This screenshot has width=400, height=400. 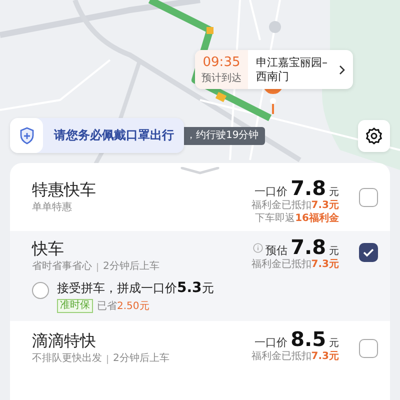 I want to click on checkmark-icon, so click(x=368, y=252).